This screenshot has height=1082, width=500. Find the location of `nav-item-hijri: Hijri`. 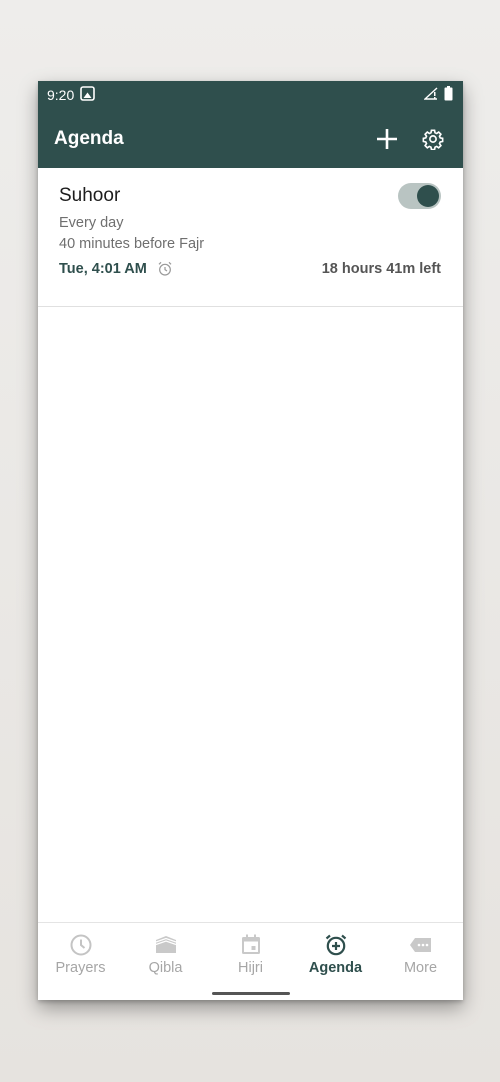

nav-item-hijri: Hijri is located at coordinates (250, 961).